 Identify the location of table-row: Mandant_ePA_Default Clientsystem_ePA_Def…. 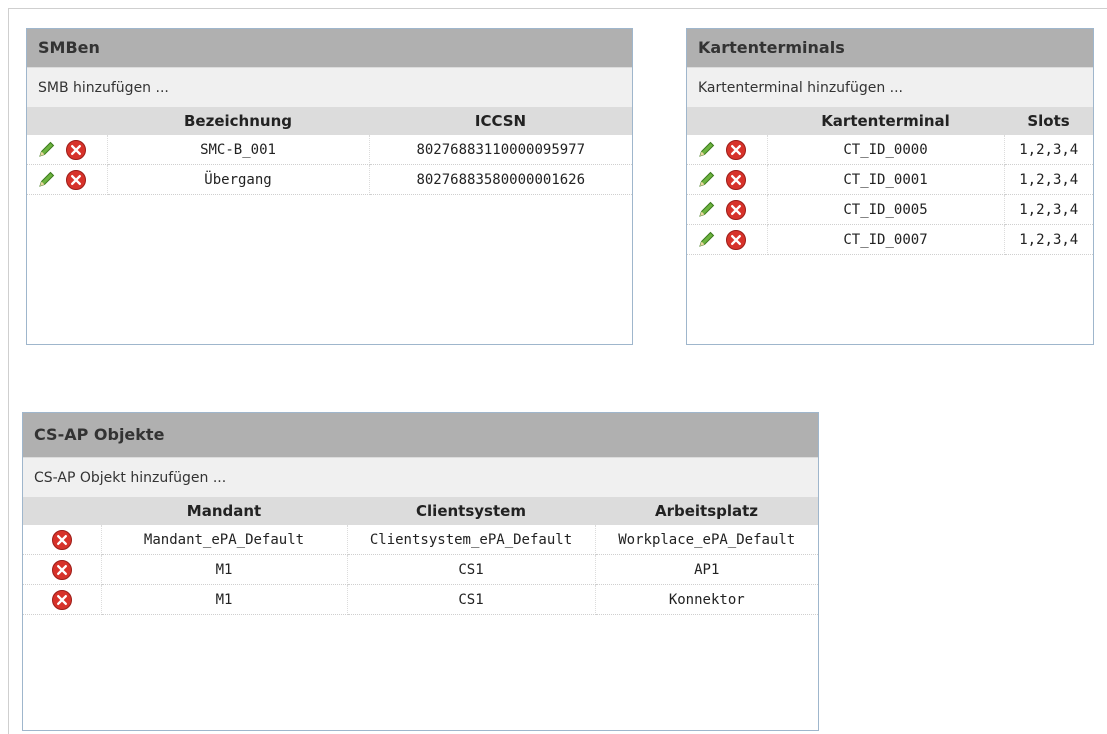
(420, 540).